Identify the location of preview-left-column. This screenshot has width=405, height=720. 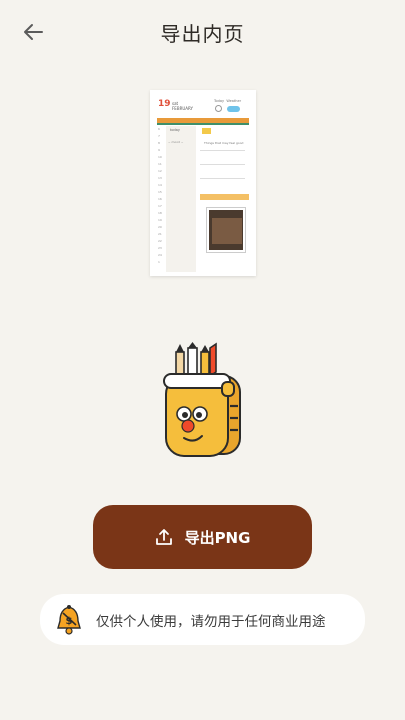
(181, 199).